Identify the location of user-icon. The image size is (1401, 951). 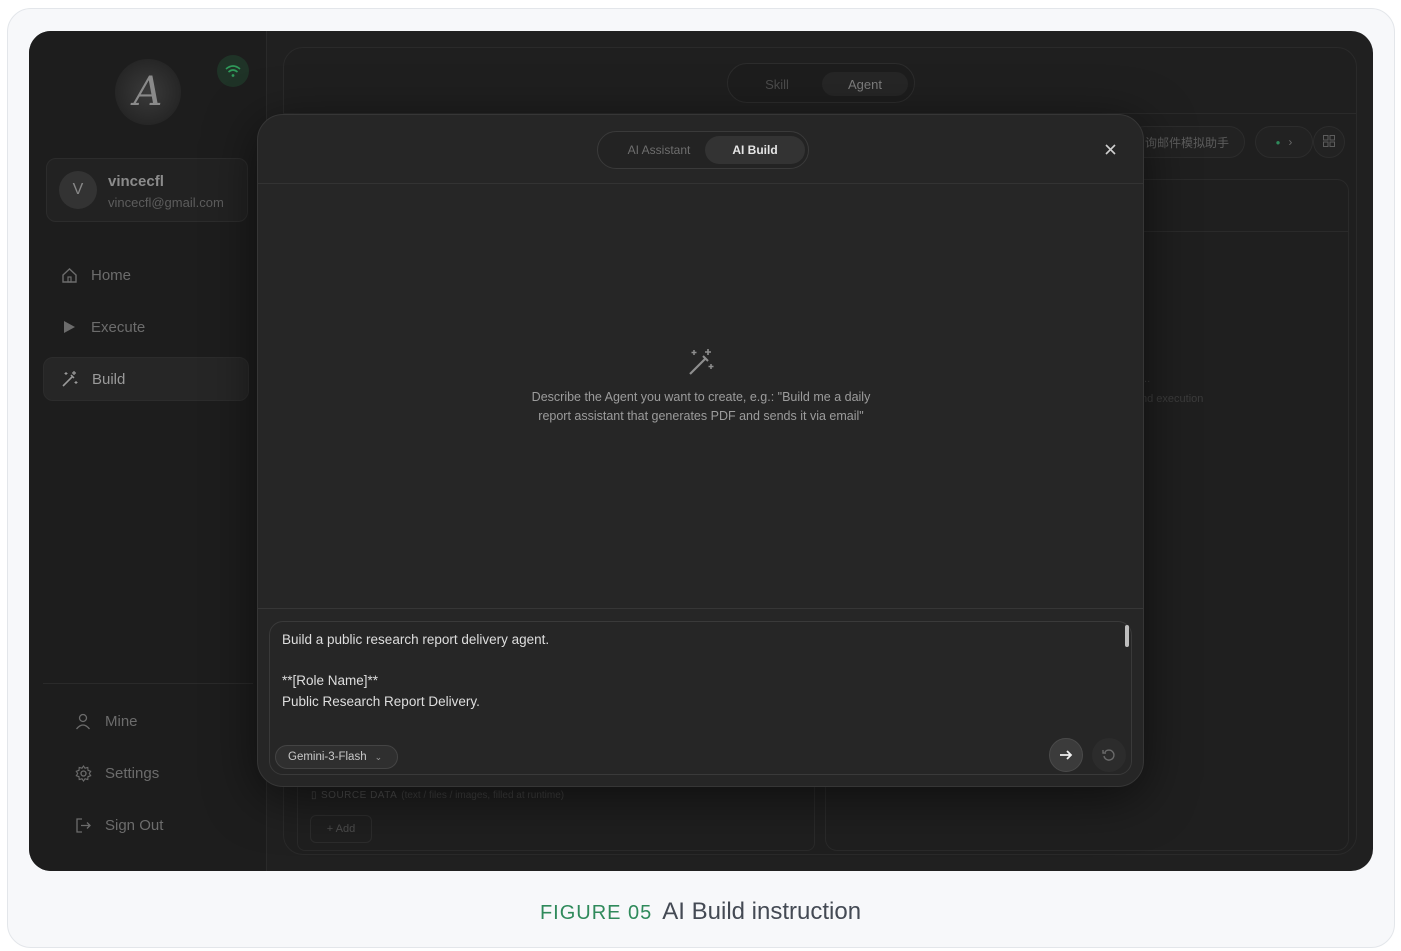
(83, 721).